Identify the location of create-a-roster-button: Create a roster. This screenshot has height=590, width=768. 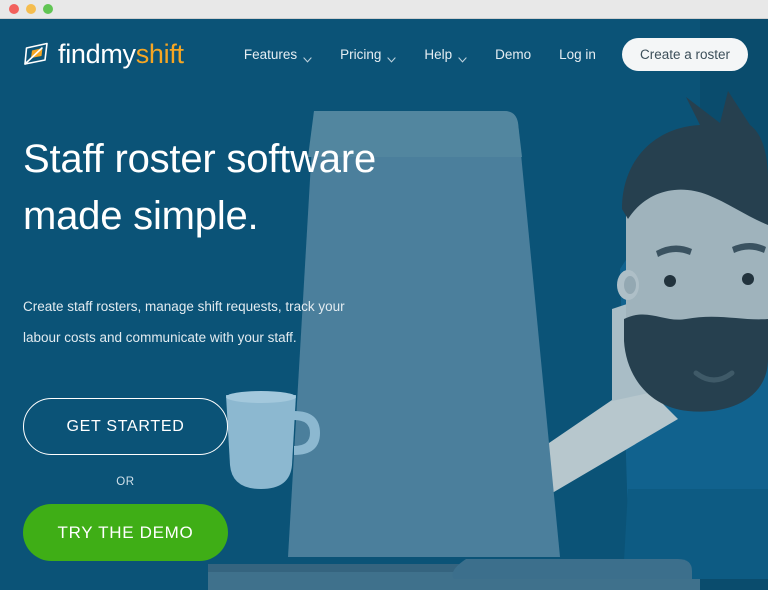
(684, 54).